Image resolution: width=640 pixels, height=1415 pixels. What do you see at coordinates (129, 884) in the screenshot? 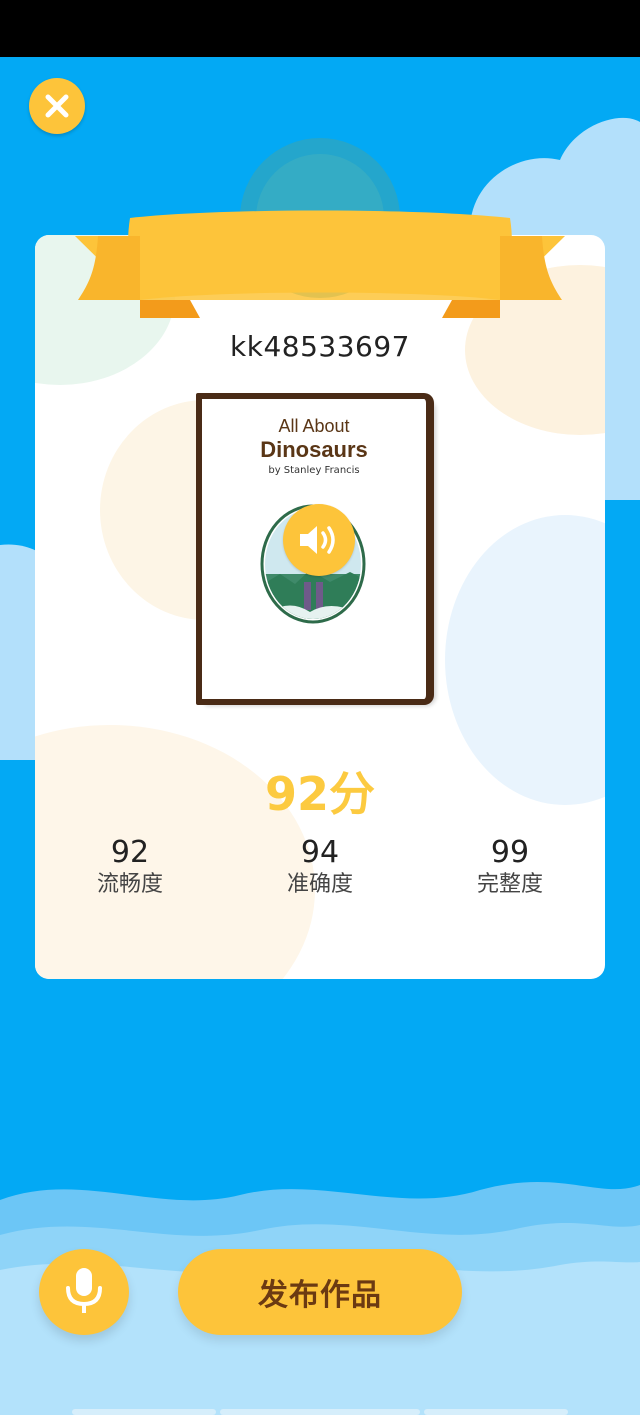
I see `metric-label: 流畅度` at bounding box center [129, 884].